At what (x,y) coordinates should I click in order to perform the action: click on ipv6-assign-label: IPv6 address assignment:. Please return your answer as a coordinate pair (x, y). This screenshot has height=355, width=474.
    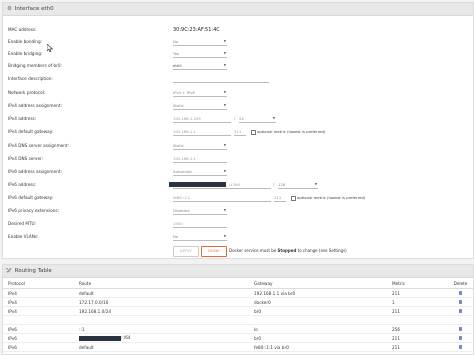
    Looking at the image, I should click on (35, 171).